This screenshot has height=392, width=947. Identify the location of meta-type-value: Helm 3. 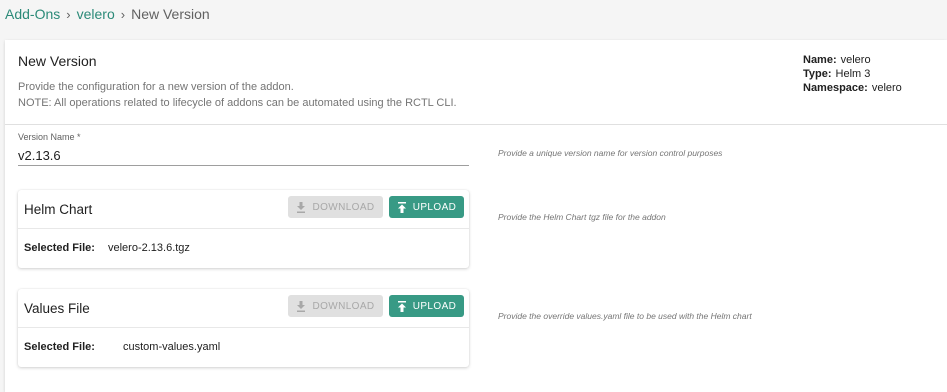
(853, 74).